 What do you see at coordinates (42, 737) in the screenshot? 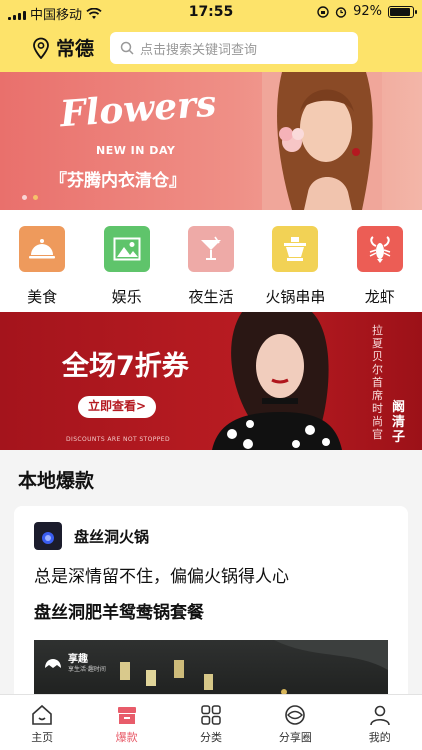
I see `tab-label: 主页` at bounding box center [42, 737].